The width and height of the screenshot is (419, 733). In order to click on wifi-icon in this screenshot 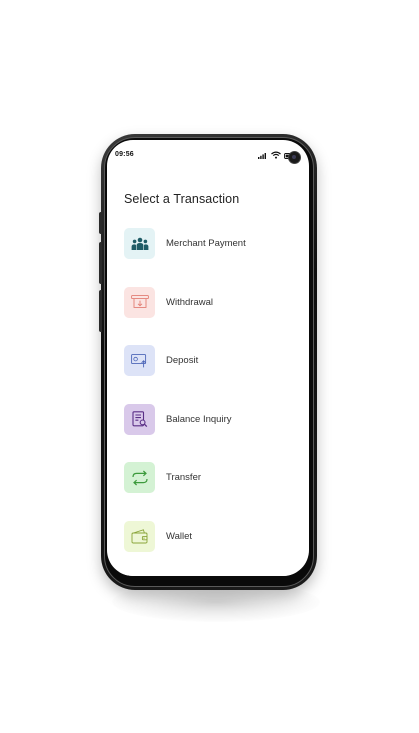, I will do `click(276, 155)`.